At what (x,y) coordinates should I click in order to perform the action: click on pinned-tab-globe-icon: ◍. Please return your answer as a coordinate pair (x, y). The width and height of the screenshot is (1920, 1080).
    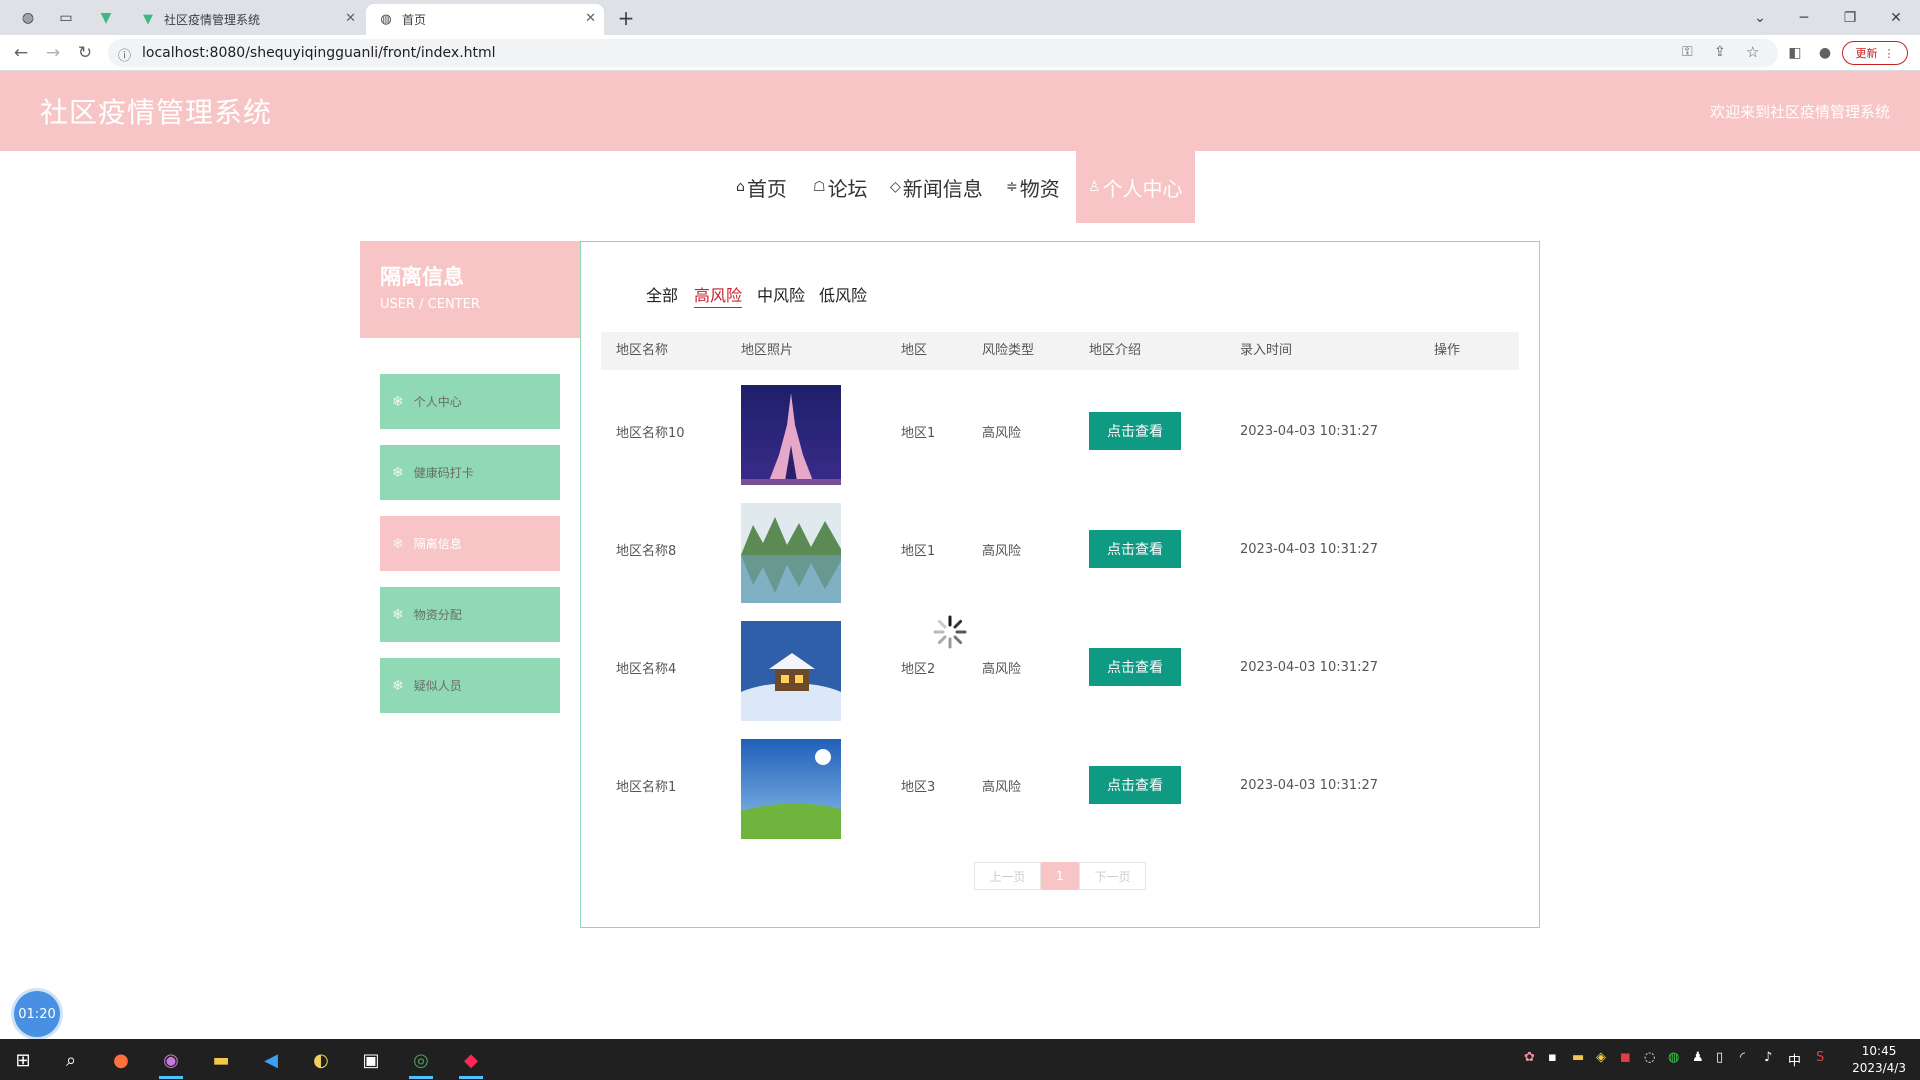
    Looking at the image, I should click on (28, 18).